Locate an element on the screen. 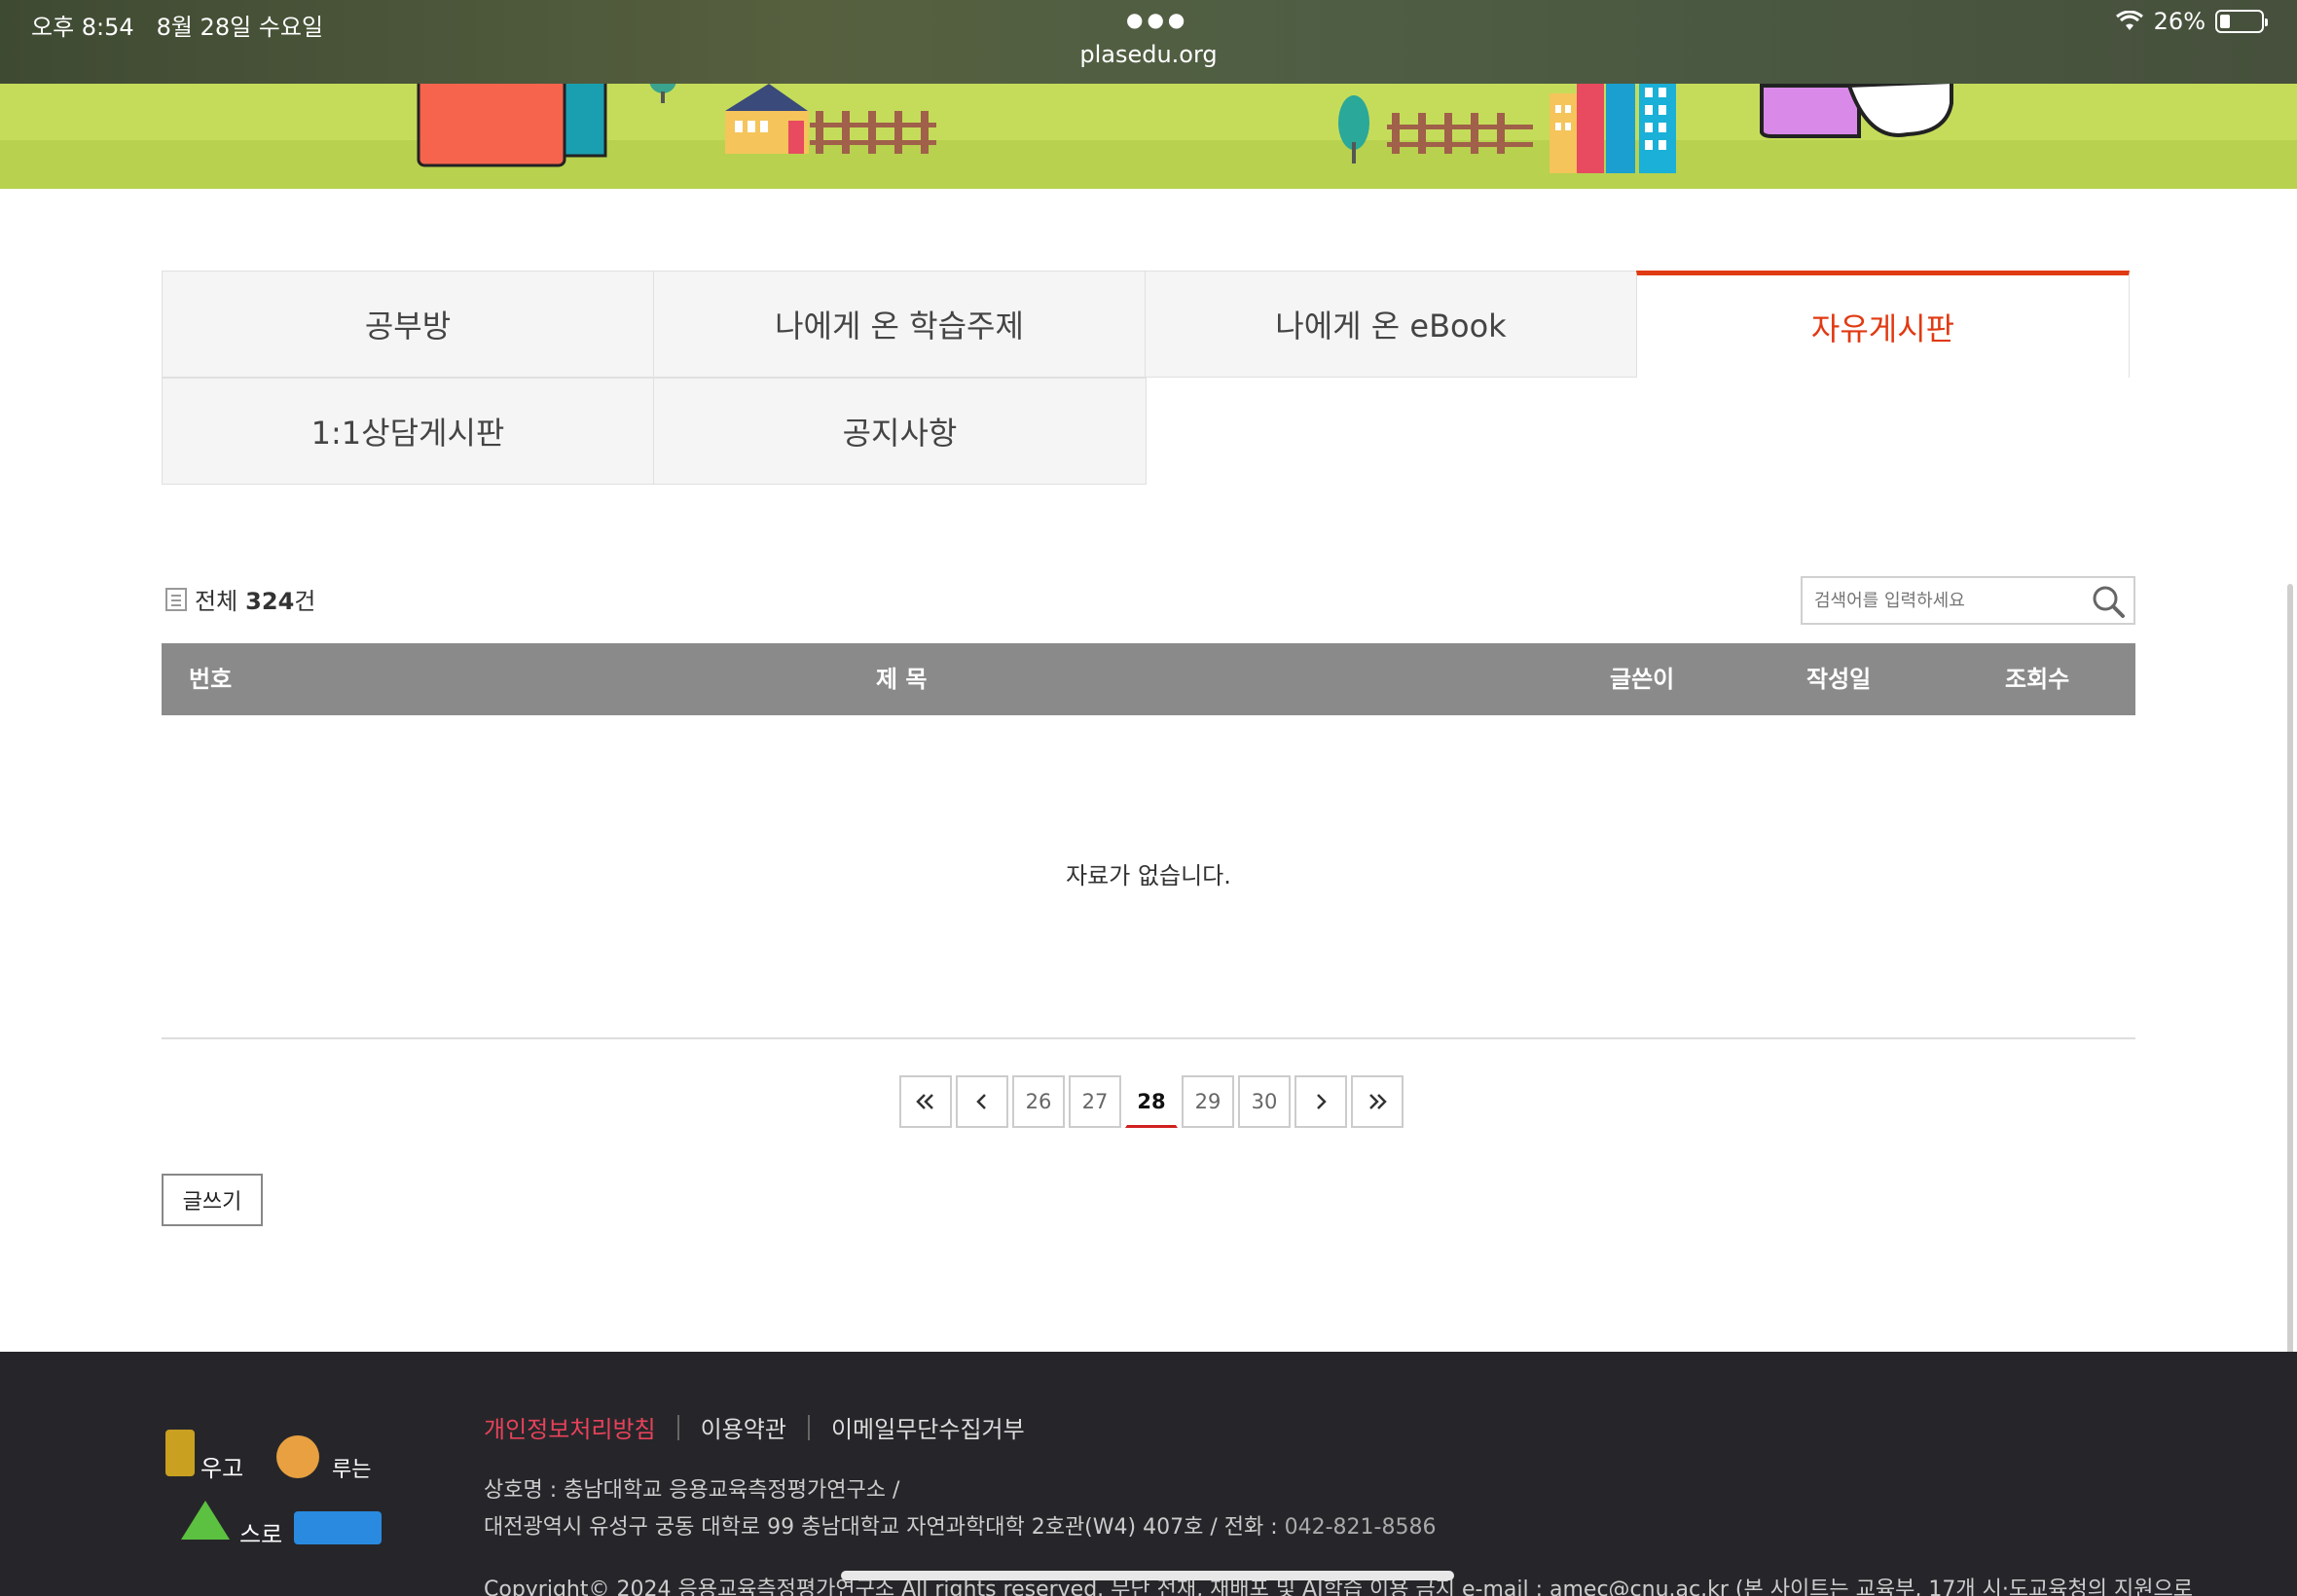  table-header: 번호 제 목 글쓴이 작성일 조회수 is located at coordinates (1148, 679).